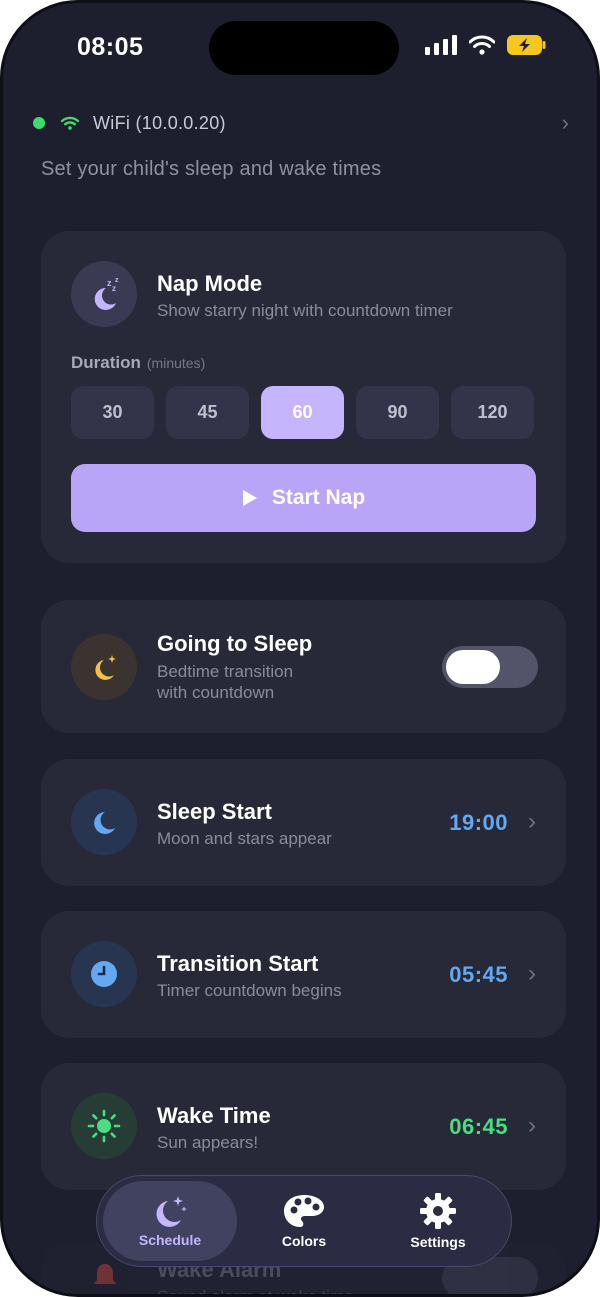 This screenshot has width=600, height=1297. What do you see at coordinates (104, 822) in the screenshot?
I see `moon-icon` at bounding box center [104, 822].